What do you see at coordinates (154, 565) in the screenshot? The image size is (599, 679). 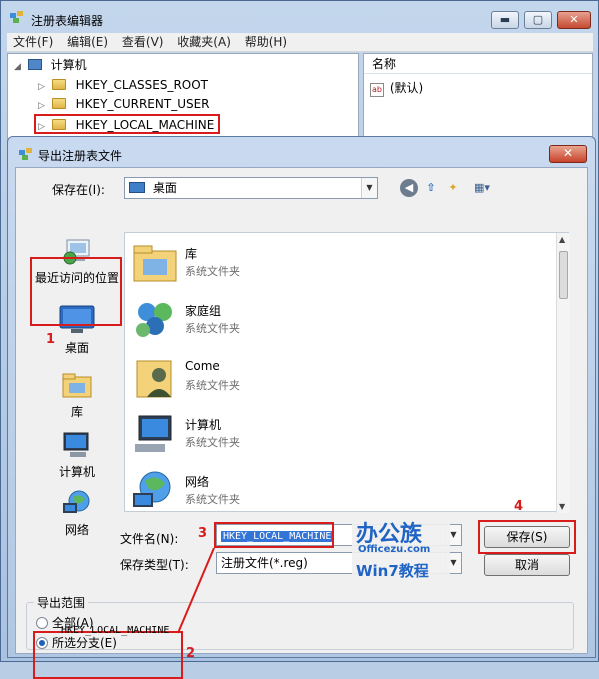 I see `filetype-label: 保存类型(T):` at bounding box center [154, 565].